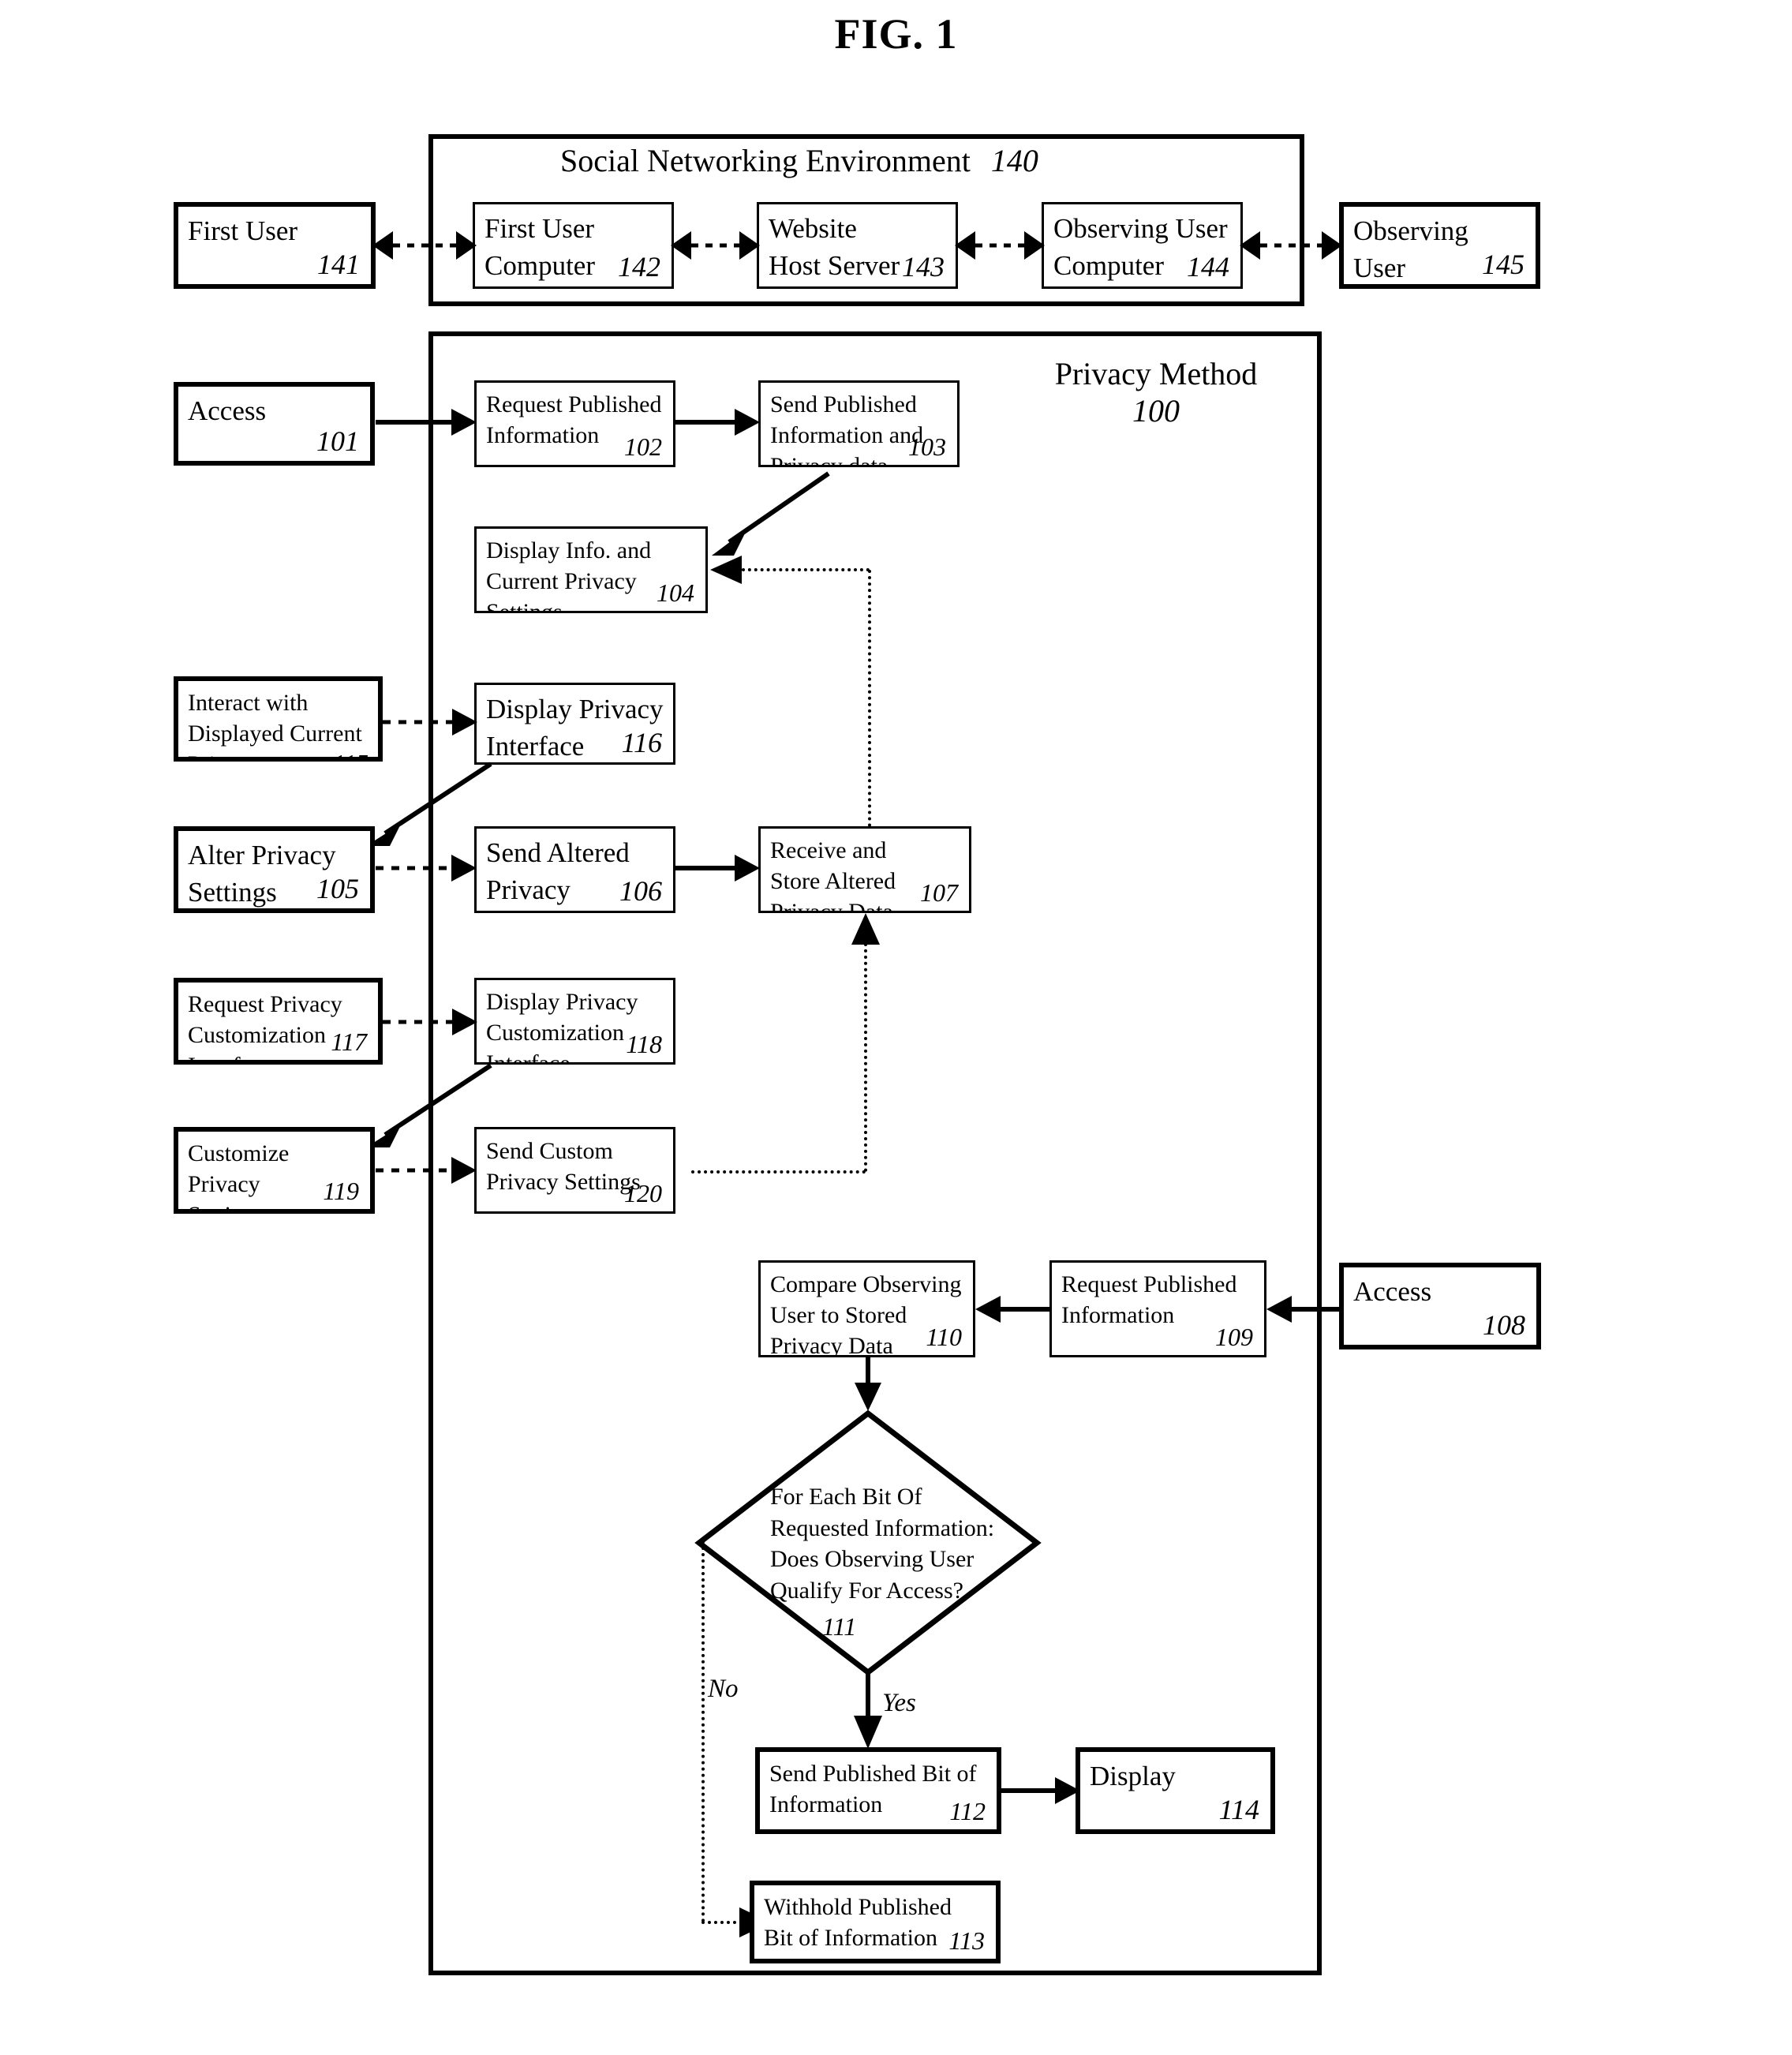 The height and width of the screenshot is (2055, 1792). What do you see at coordinates (573, 245) in the screenshot?
I see `node-first-user-computer: First User Computer 142` at bounding box center [573, 245].